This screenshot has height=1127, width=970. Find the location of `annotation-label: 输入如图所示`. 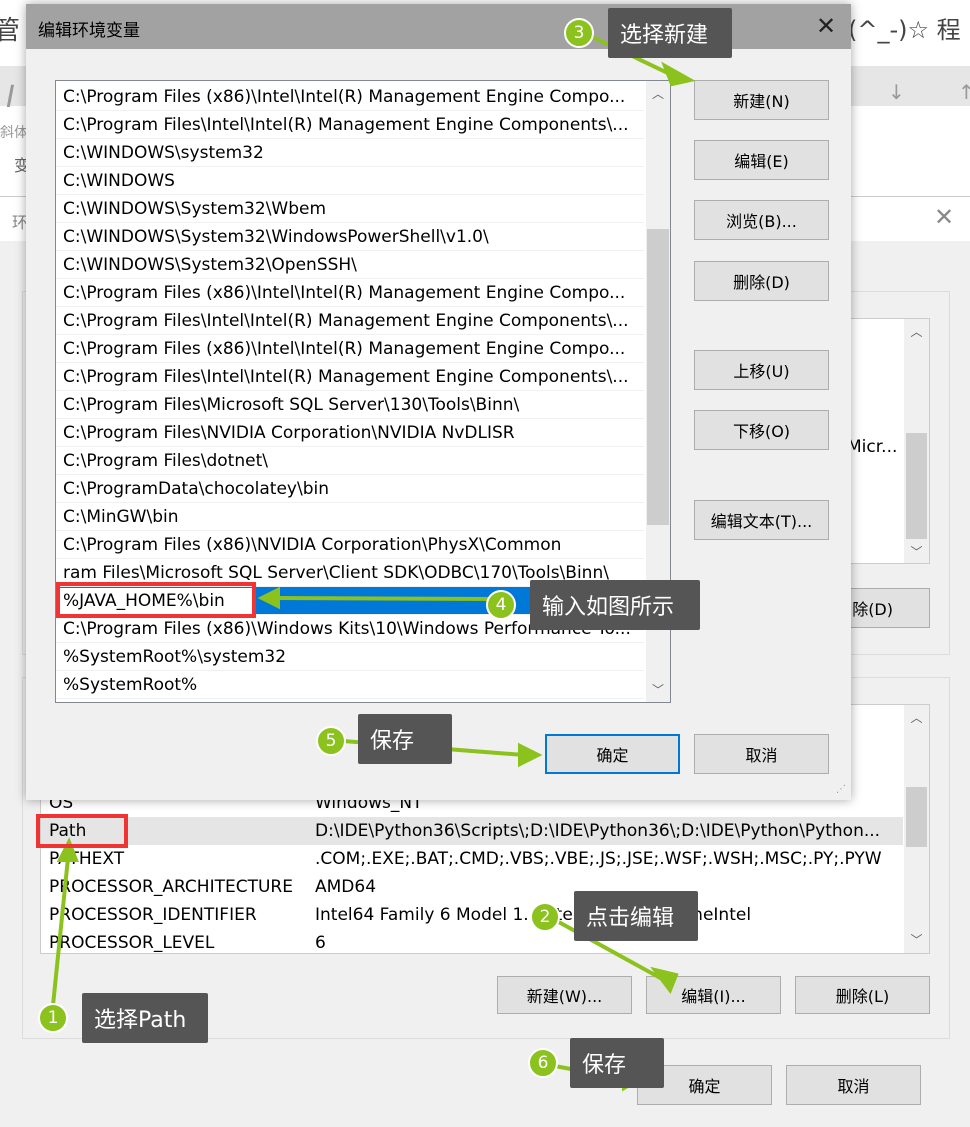

annotation-label: 输入如图所示 is located at coordinates (615, 605).